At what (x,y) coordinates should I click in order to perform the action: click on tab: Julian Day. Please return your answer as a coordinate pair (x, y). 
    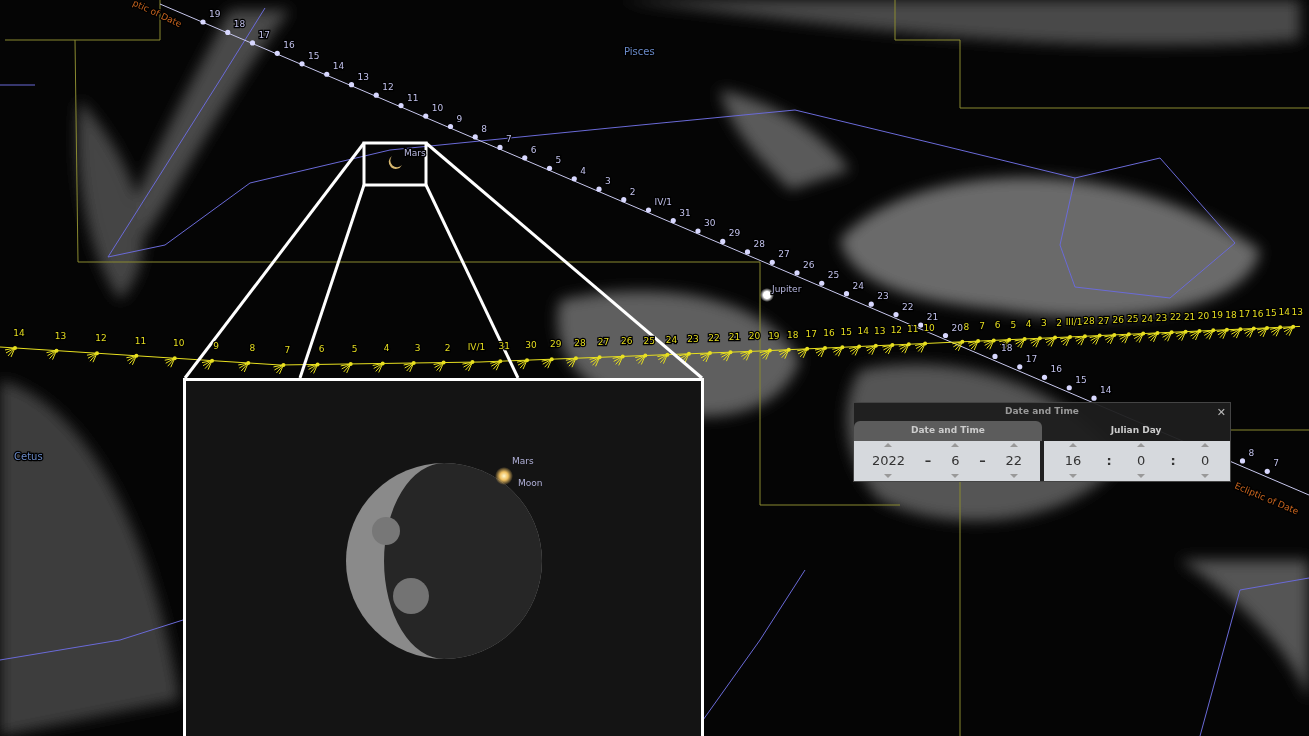
    Looking at the image, I should click on (1136, 431).